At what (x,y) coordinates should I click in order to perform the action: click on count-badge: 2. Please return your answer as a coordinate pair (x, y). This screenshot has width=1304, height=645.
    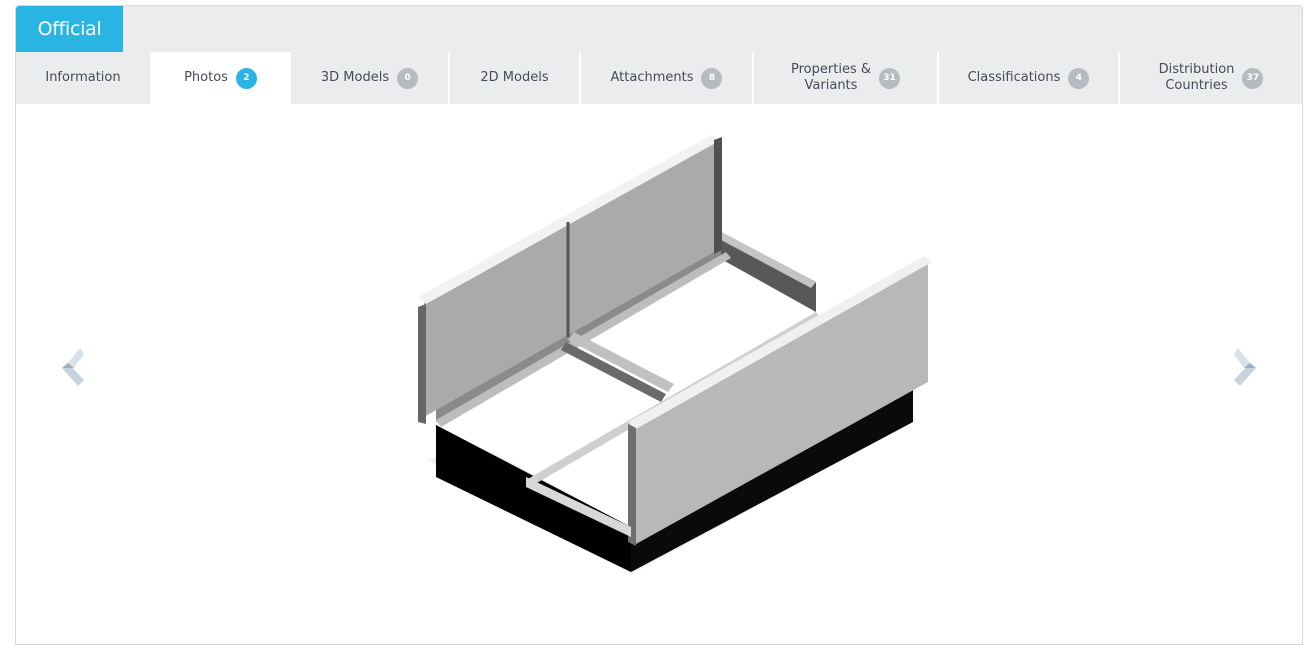
    Looking at the image, I should click on (246, 78).